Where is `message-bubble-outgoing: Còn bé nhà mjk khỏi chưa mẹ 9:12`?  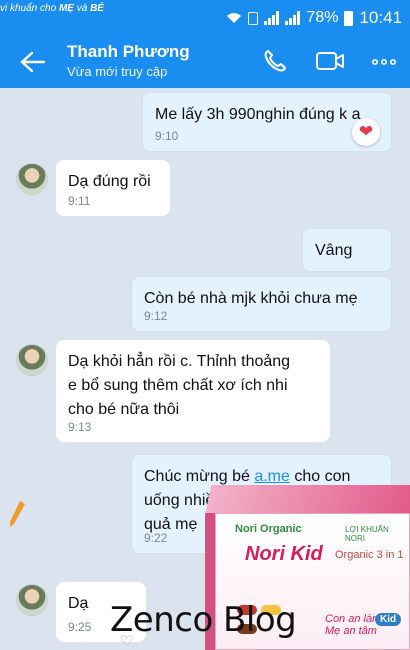 message-bubble-outgoing: Còn bé nhà mjk khỏi chưa mẹ 9:12 is located at coordinates (261, 304).